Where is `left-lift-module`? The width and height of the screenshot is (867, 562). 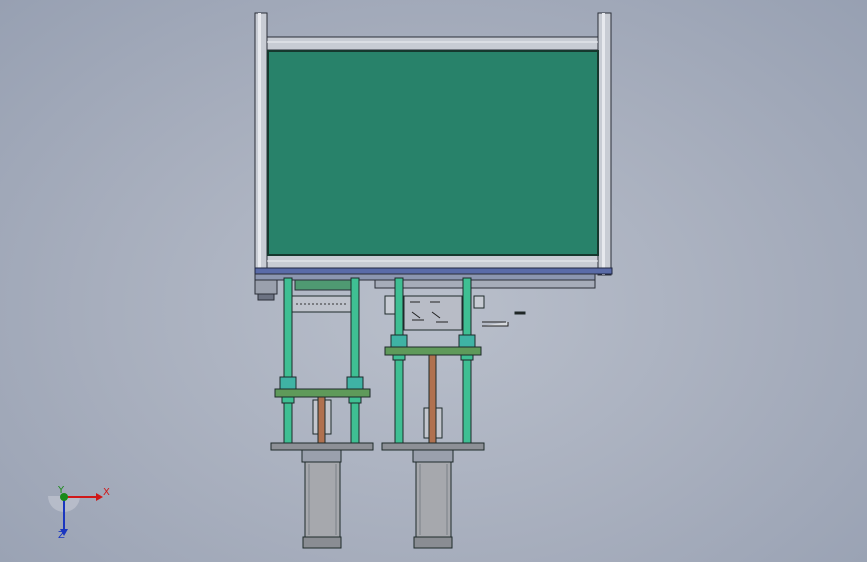 left-lift-module is located at coordinates (322, 413).